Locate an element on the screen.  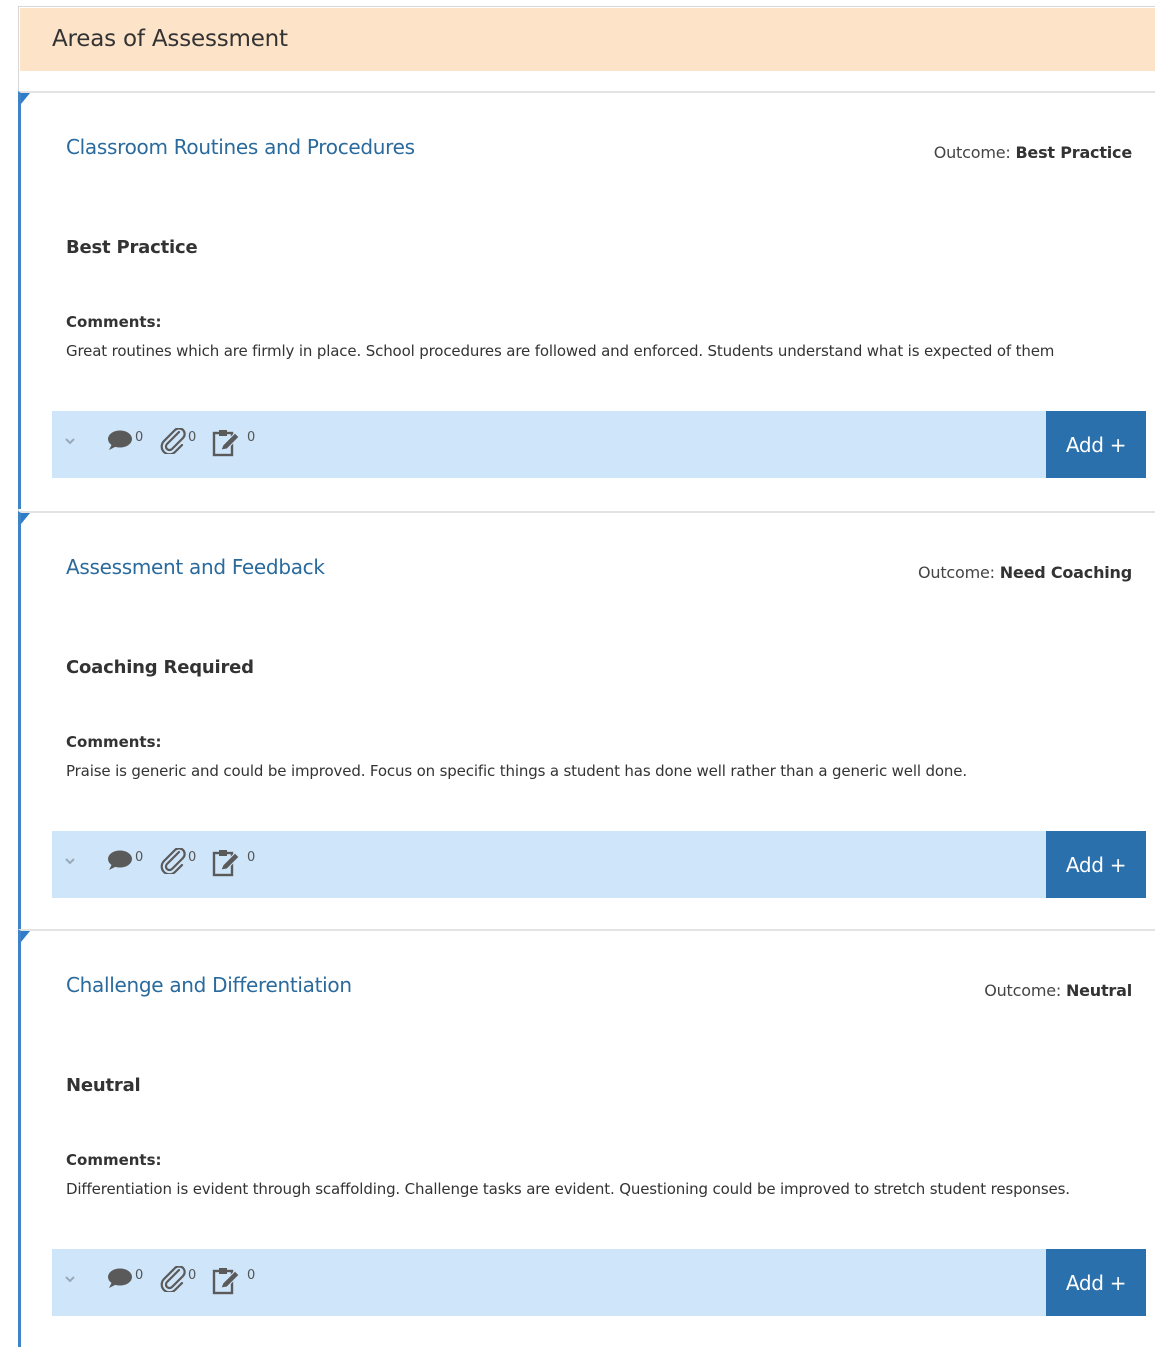
area-title: Assessment and Feedback is located at coordinates (195, 567).